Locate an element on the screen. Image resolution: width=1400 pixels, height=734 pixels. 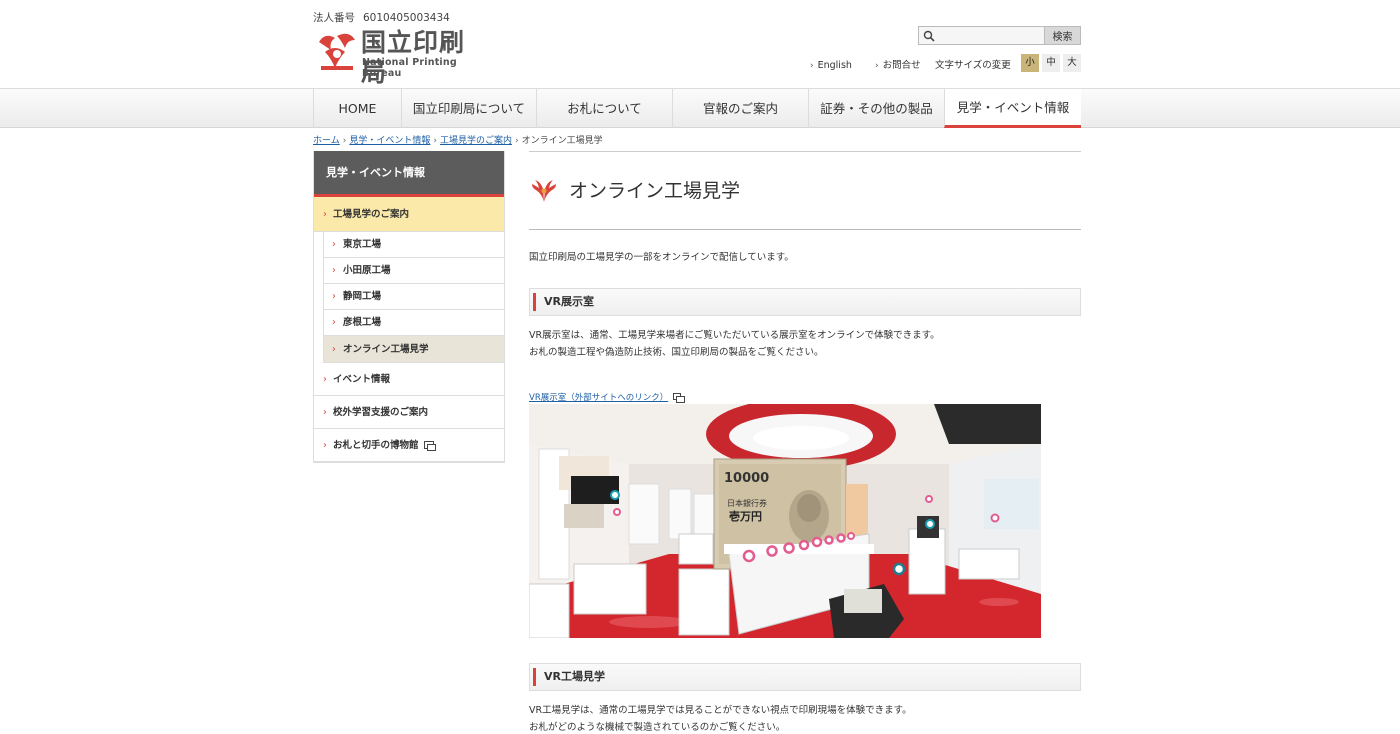
font-size-label: 文字サイズの変更 is located at coordinates (973, 65).